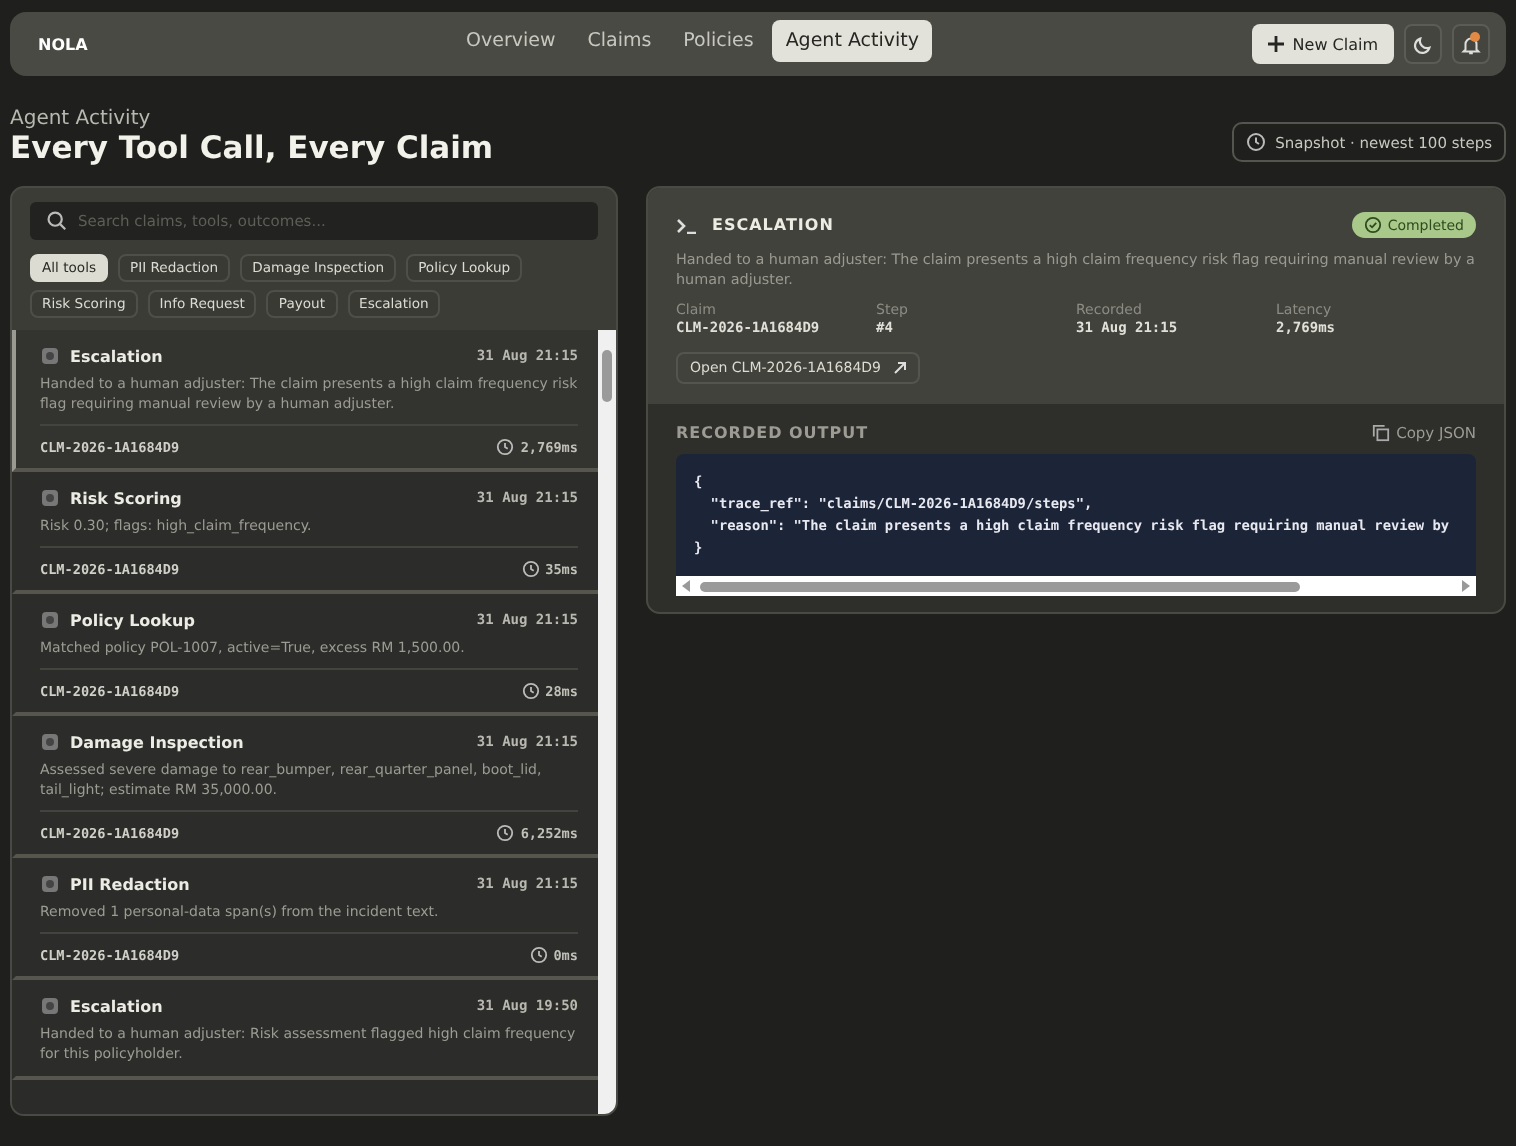  I want to click on moon-icon, so click(1423, 44).